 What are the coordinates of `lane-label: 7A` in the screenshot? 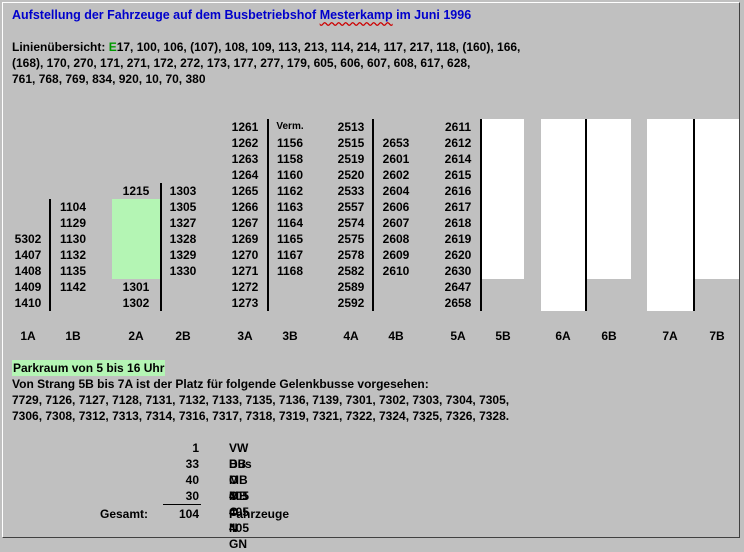 It's located at (670, 336).